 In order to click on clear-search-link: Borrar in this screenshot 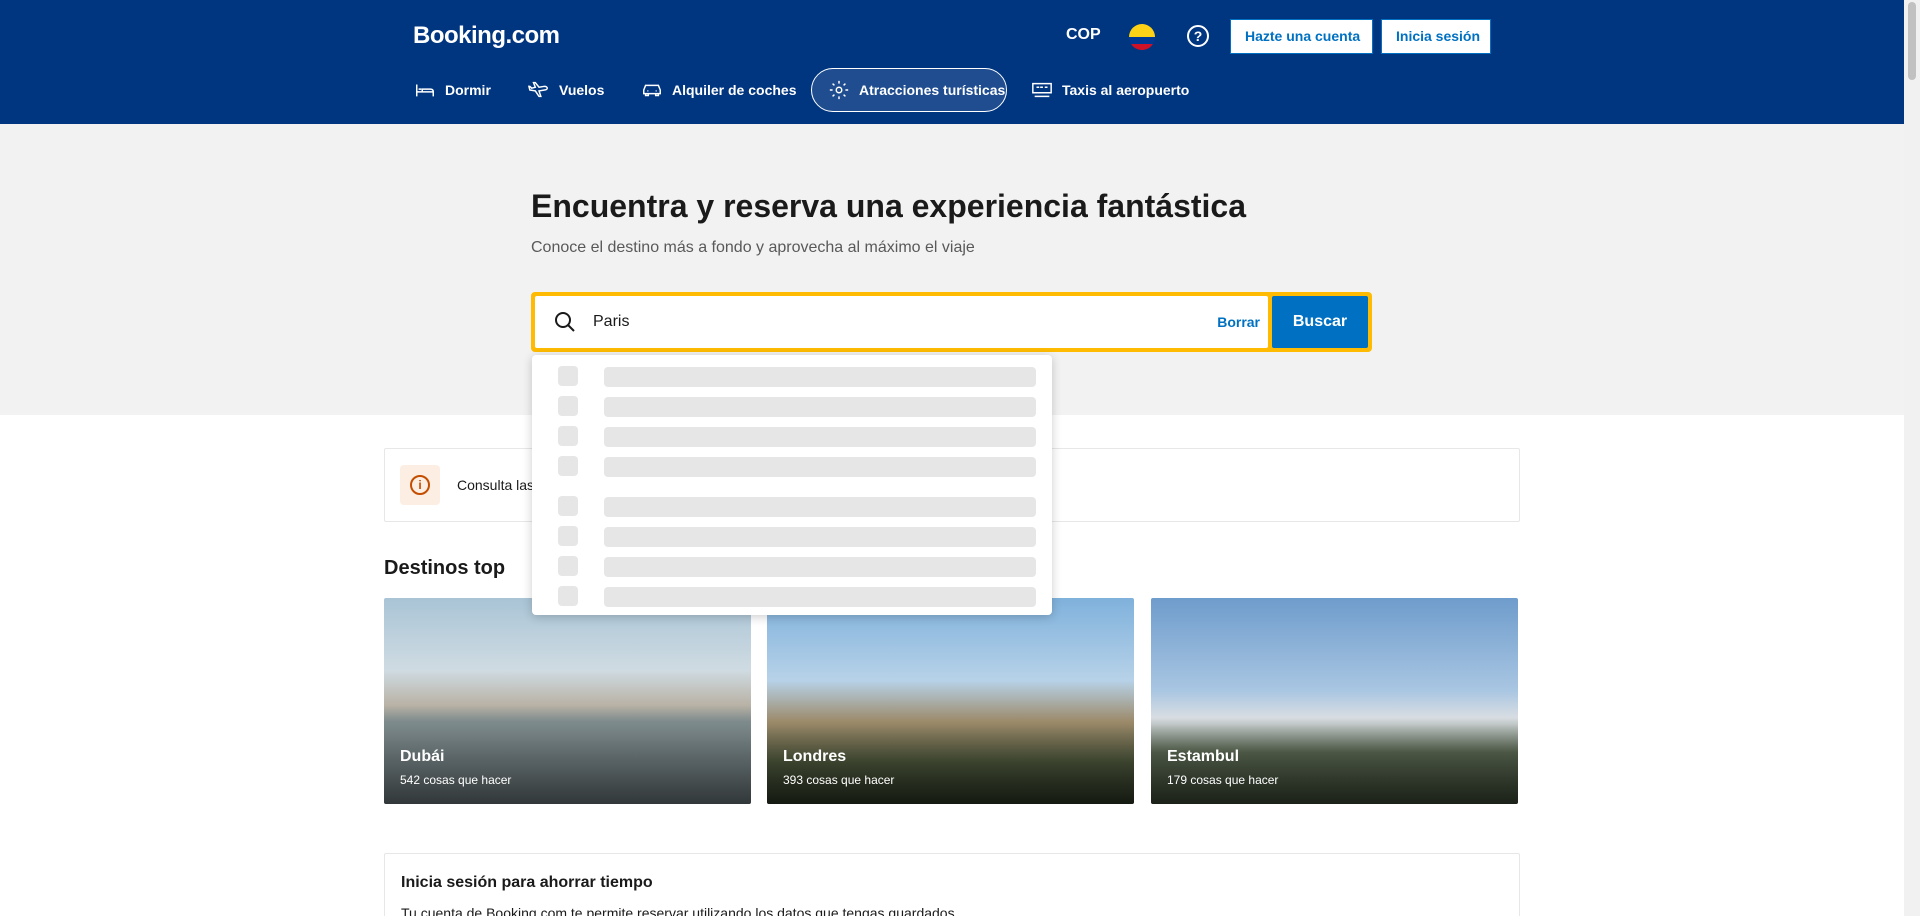, I will do `click(1238, 322)`.